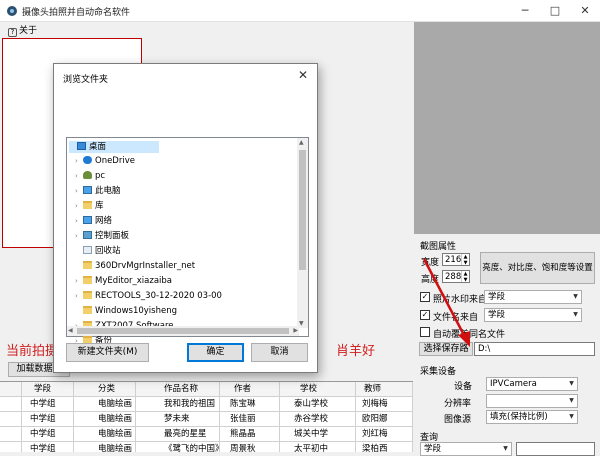 This screenshot has height=456, width=600. What do you see at coordinates (132, 266) in the screenshot?
I see `tree-item-folder: 360DrvMgrInstaller_net` at bounding box center [132, 266].